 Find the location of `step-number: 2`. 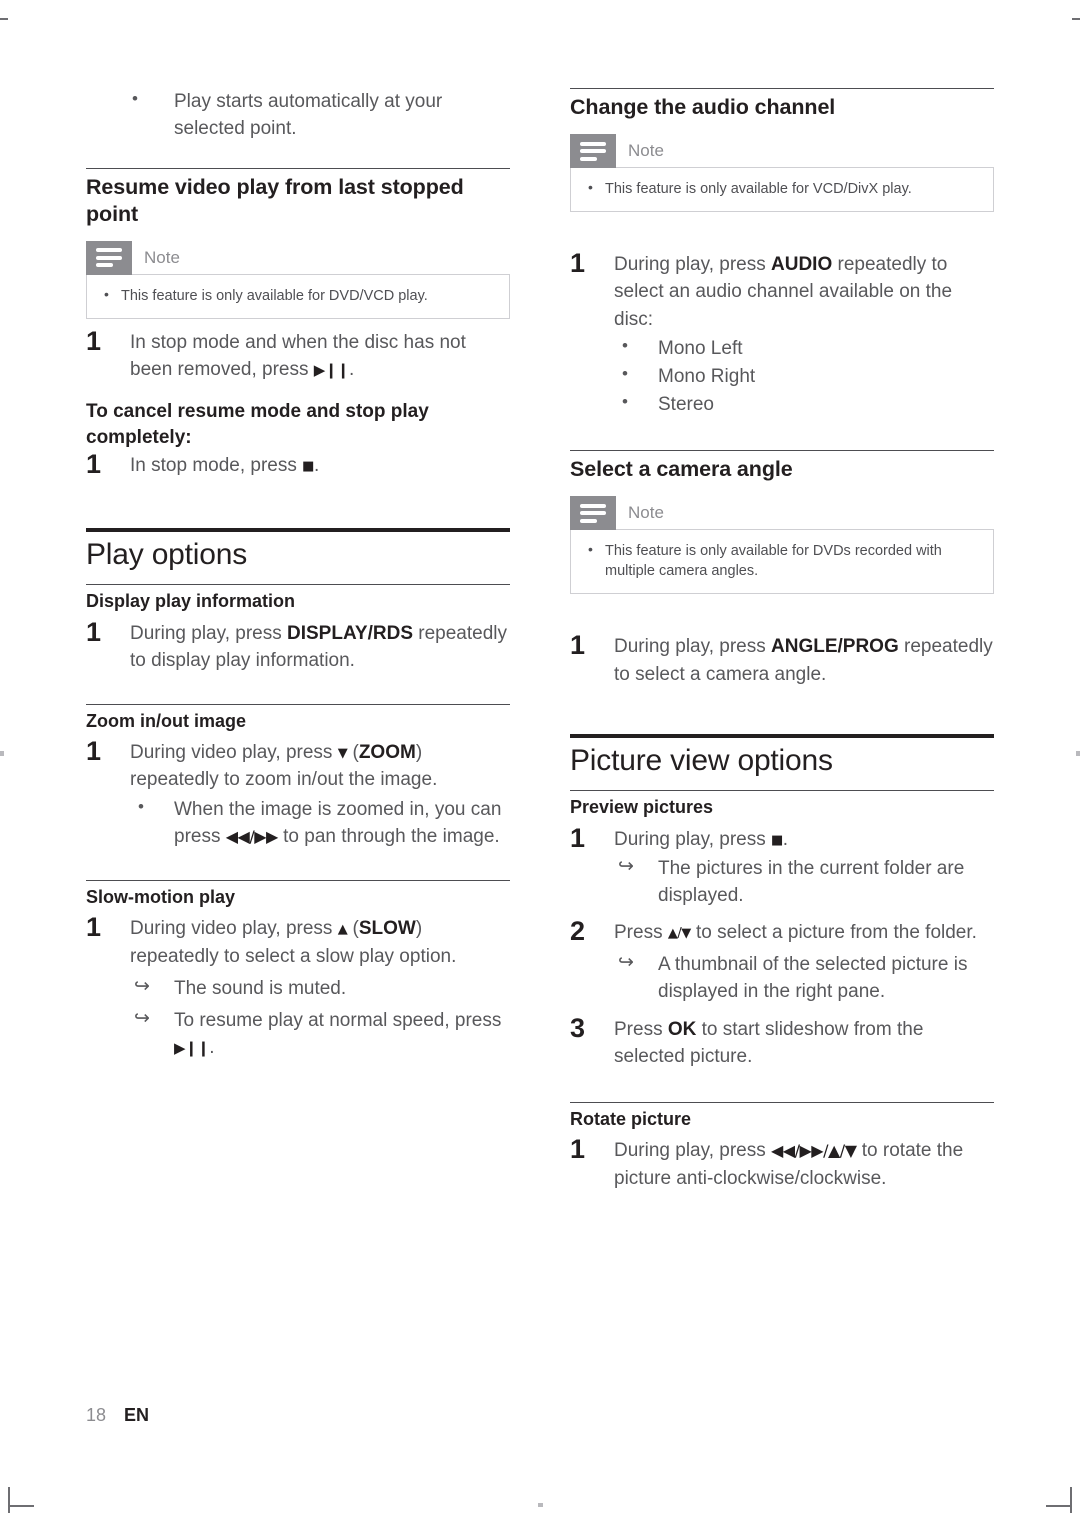

step-number: 2 is located at coordinates (578, 931).